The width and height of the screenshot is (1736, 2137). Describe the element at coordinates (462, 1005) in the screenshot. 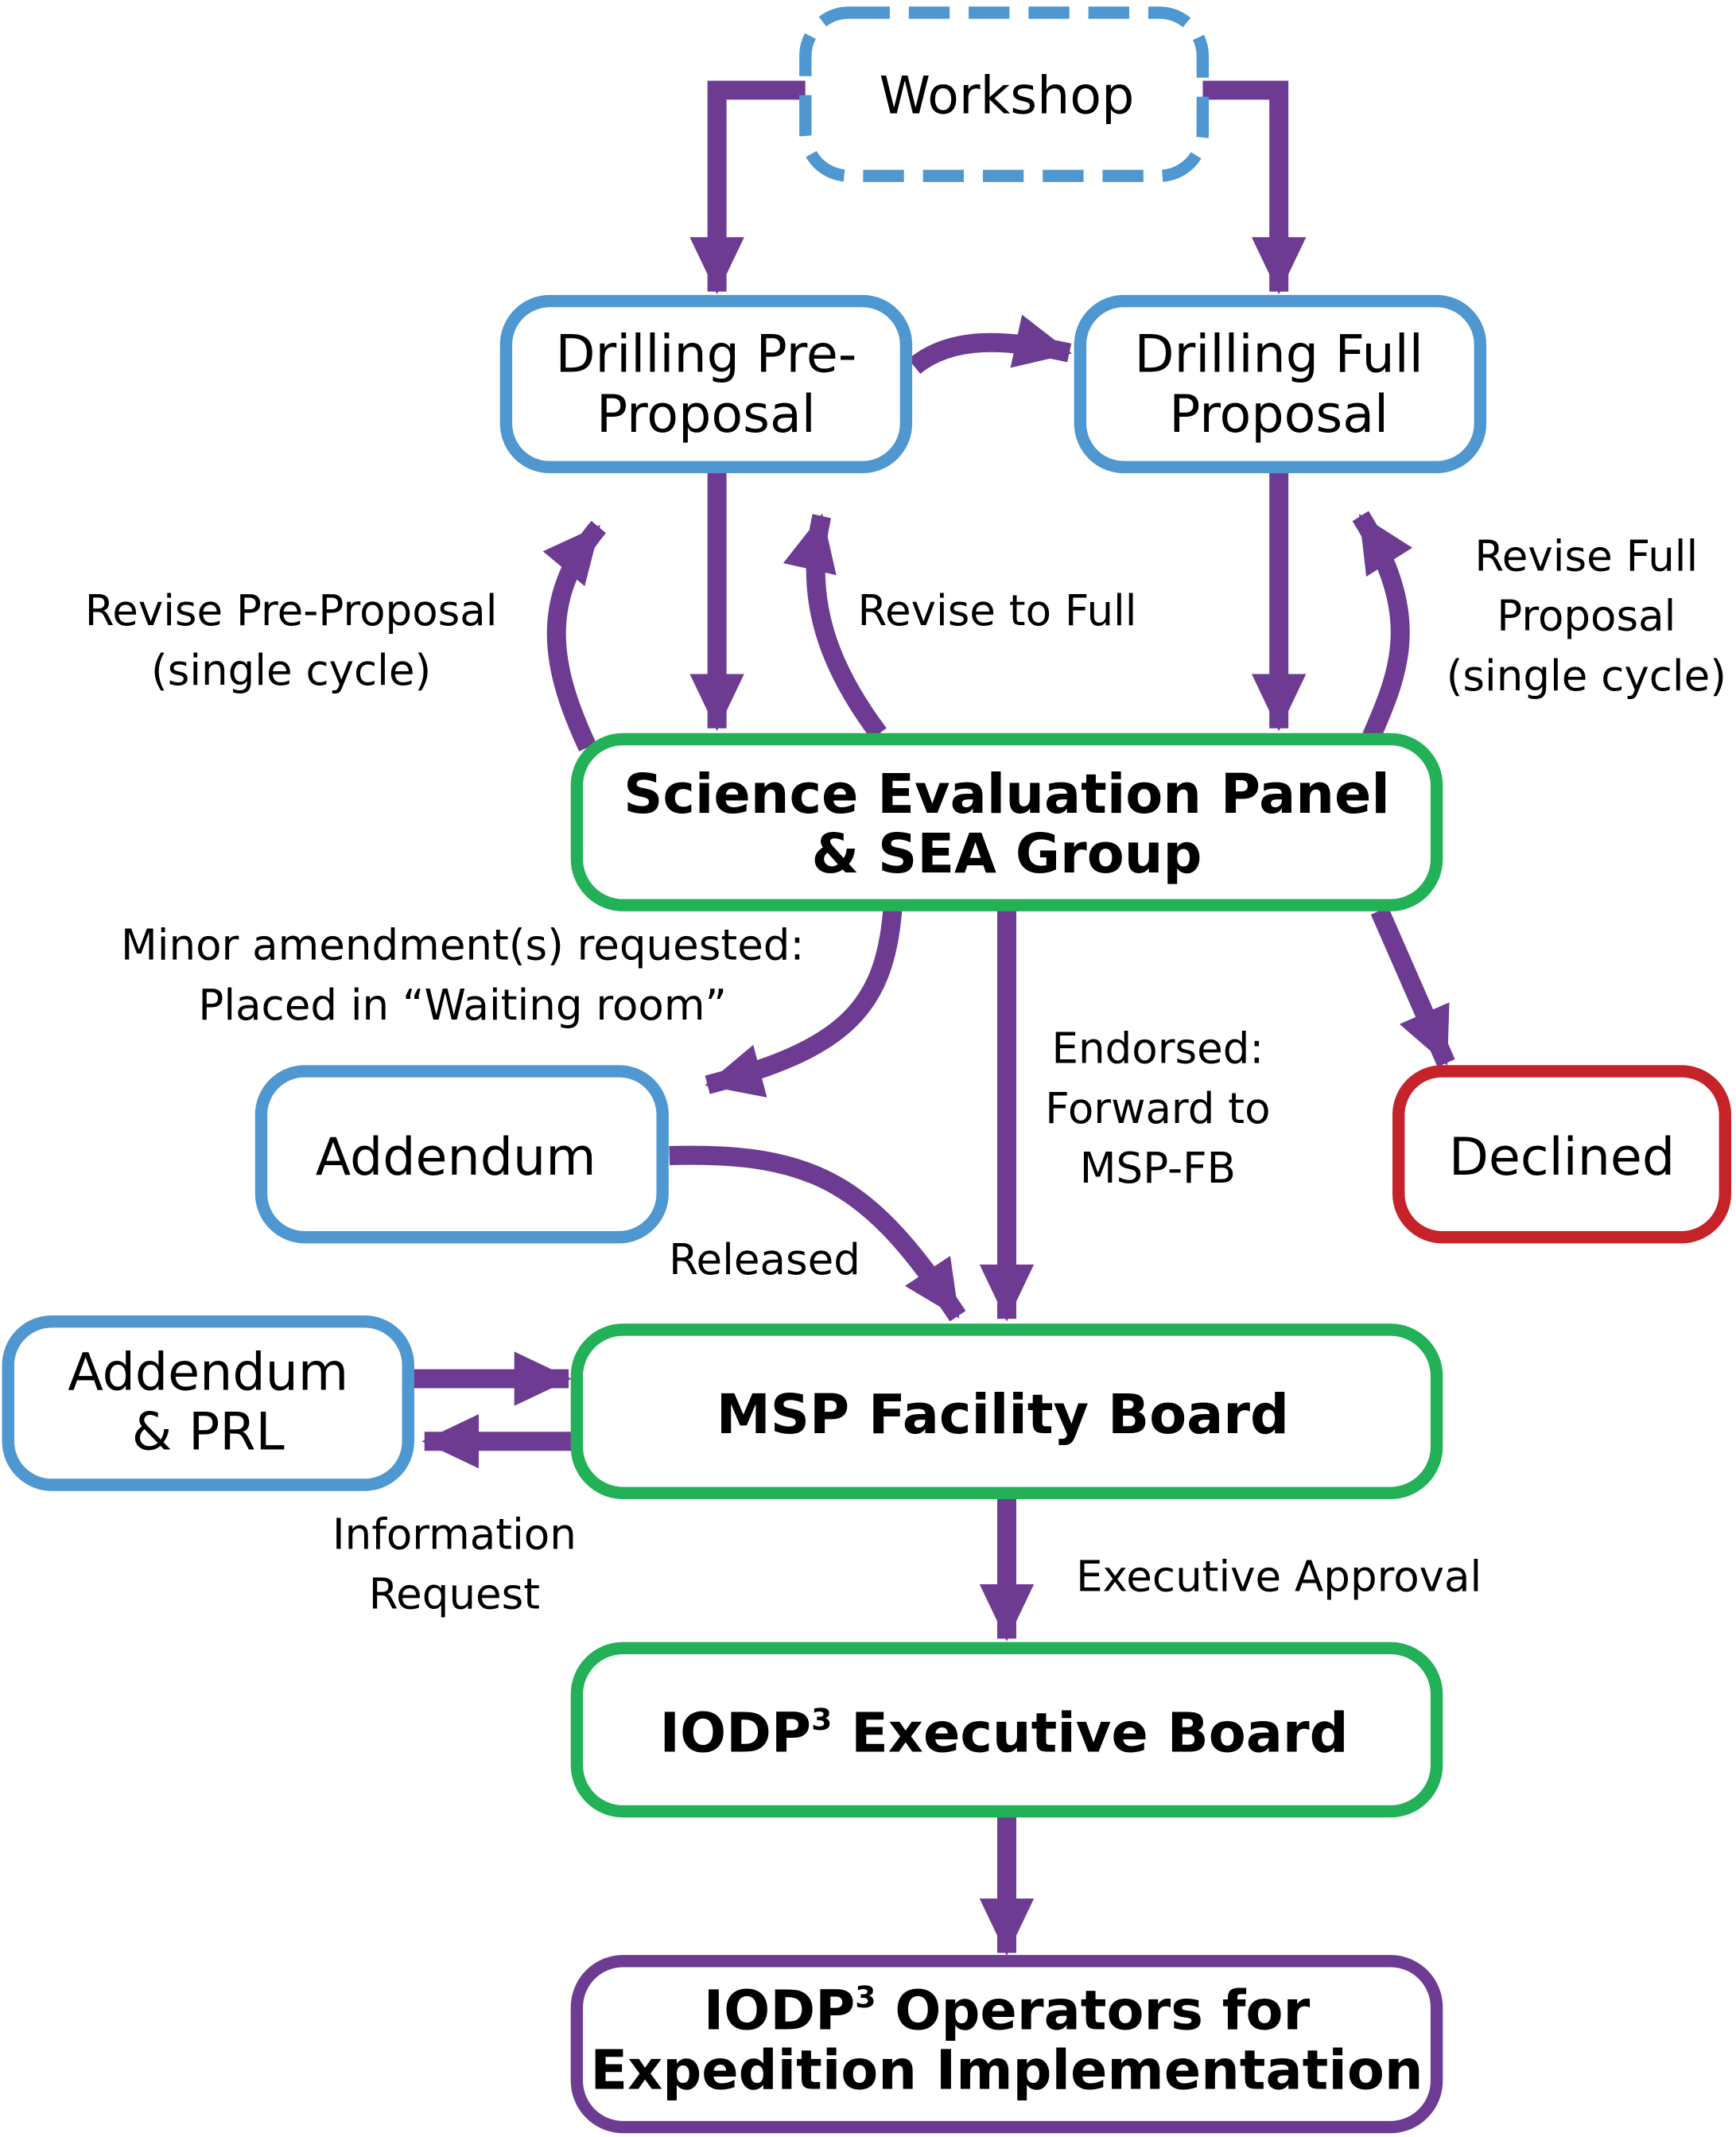

I see `label-minor-amendment-2: Placed in “Waiting room”` at that location.